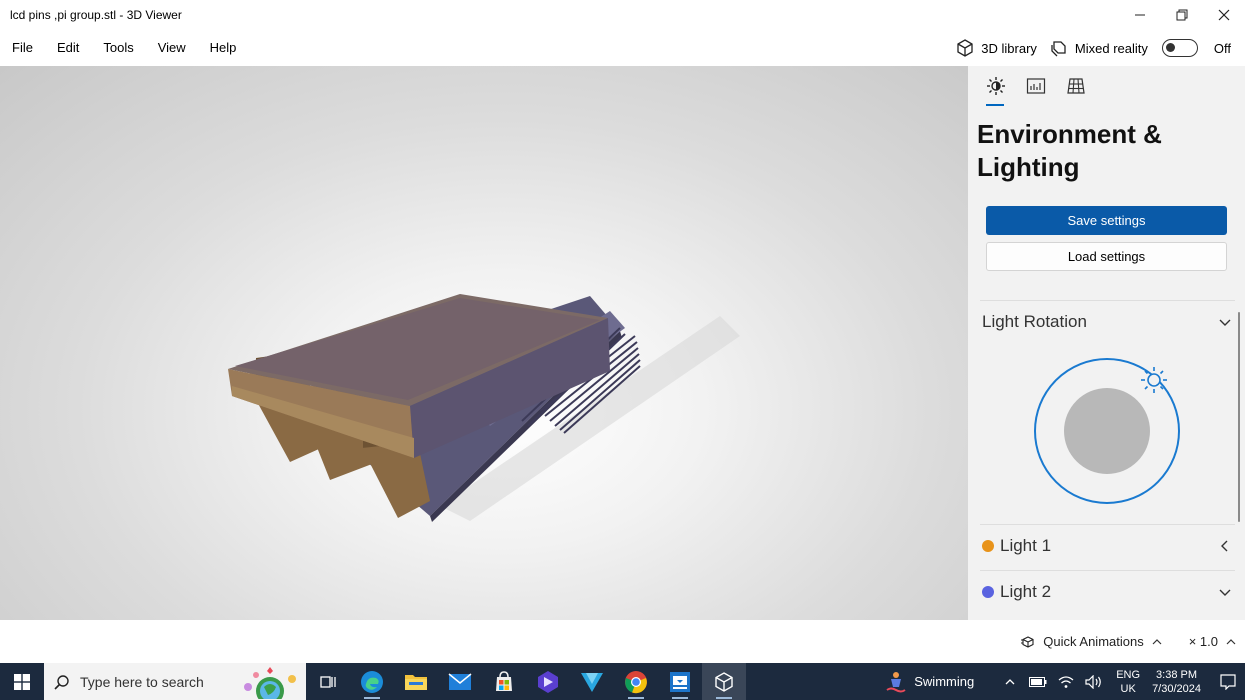 The width and height of the screenshot is (1245, 700). I want to click on save-settings-button: Save settings, so click(1106, 220).